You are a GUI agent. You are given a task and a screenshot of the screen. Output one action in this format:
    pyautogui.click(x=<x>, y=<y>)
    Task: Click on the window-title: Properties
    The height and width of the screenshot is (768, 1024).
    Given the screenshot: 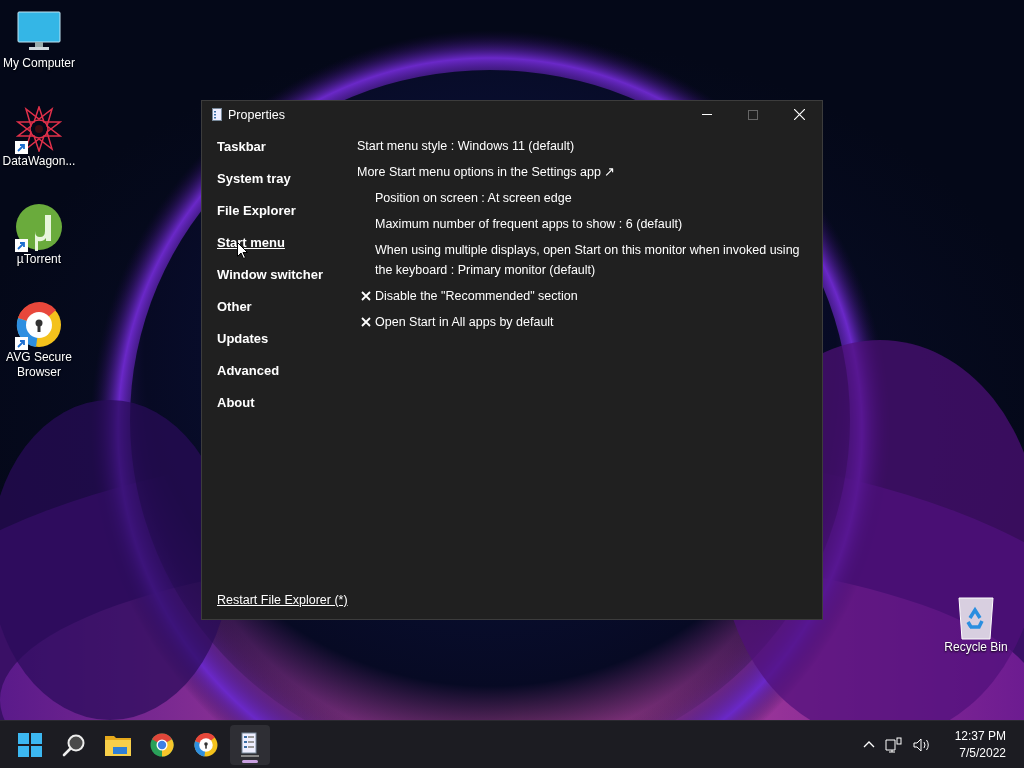 What is the action you would take?
    pyautogui.click(x=257, y=114)
    